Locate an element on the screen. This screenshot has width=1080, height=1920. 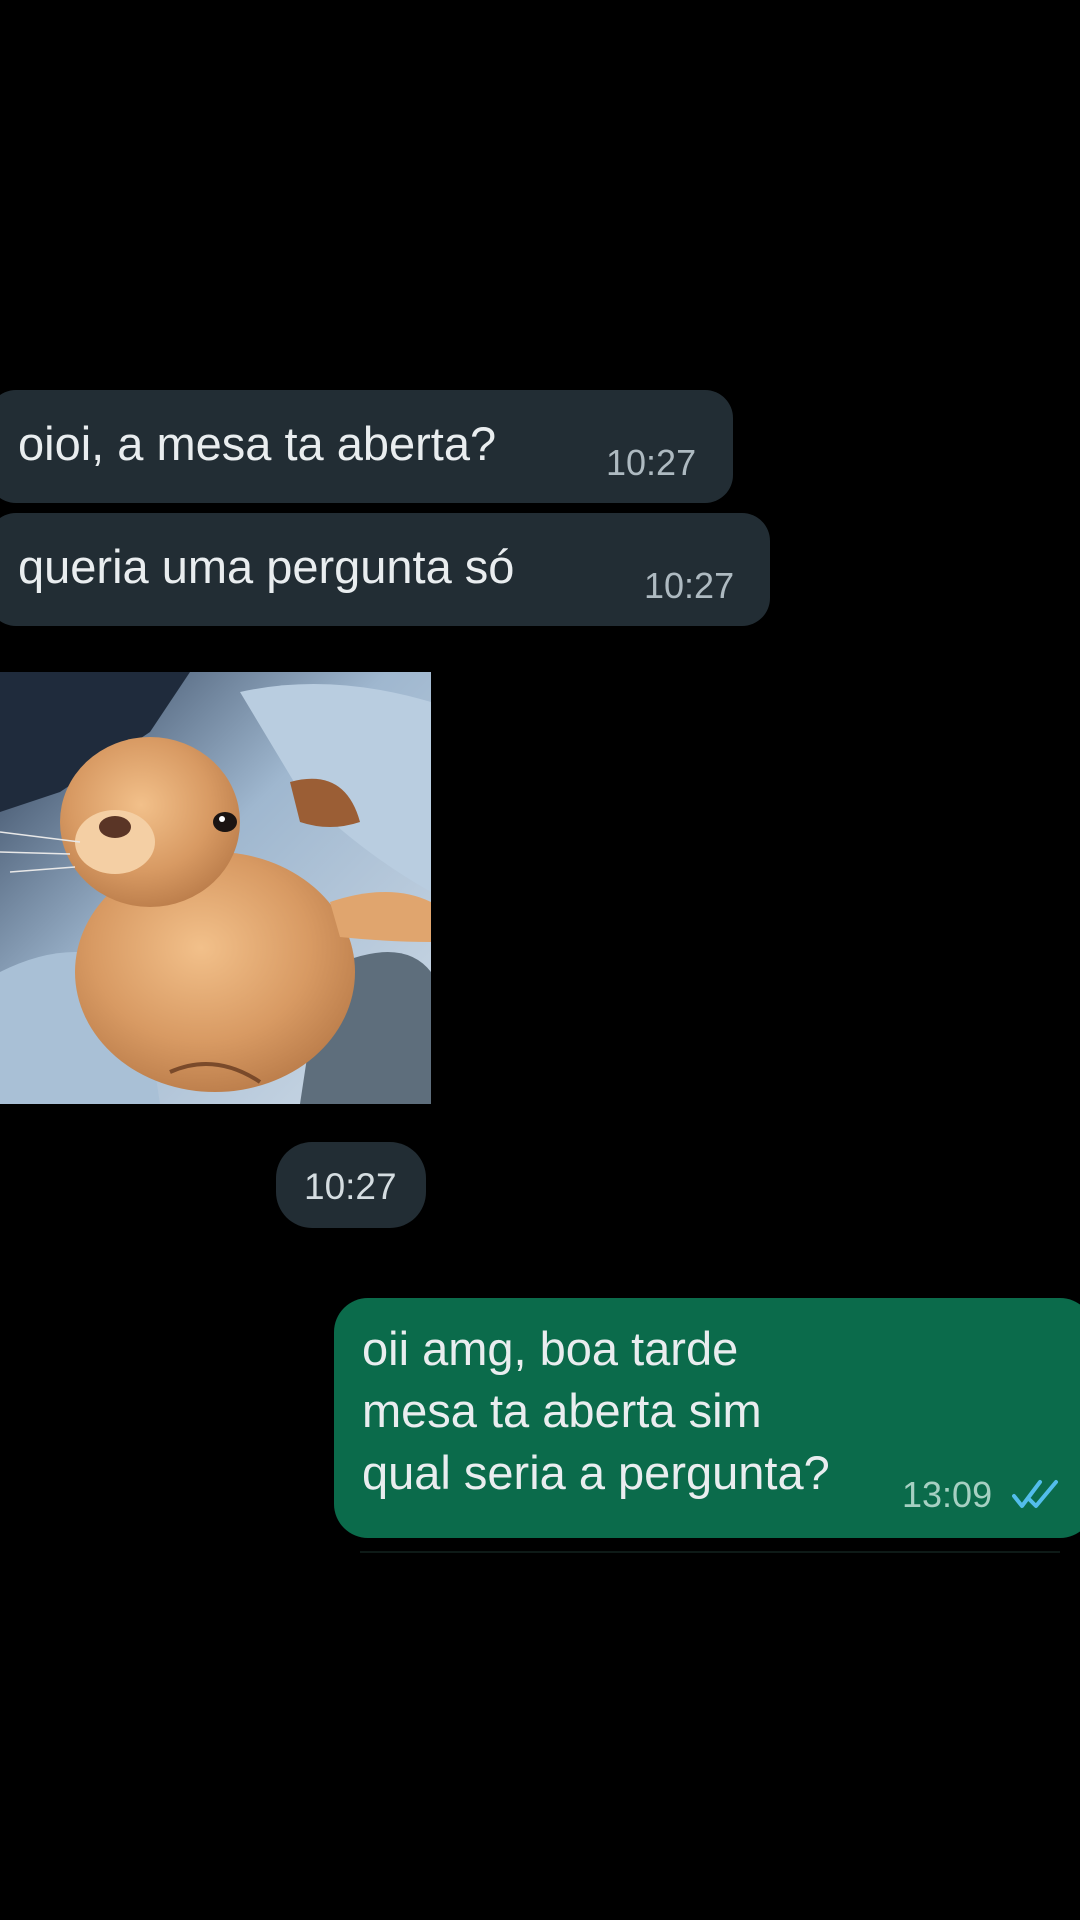
image-message is located at coordinates (215, 888).